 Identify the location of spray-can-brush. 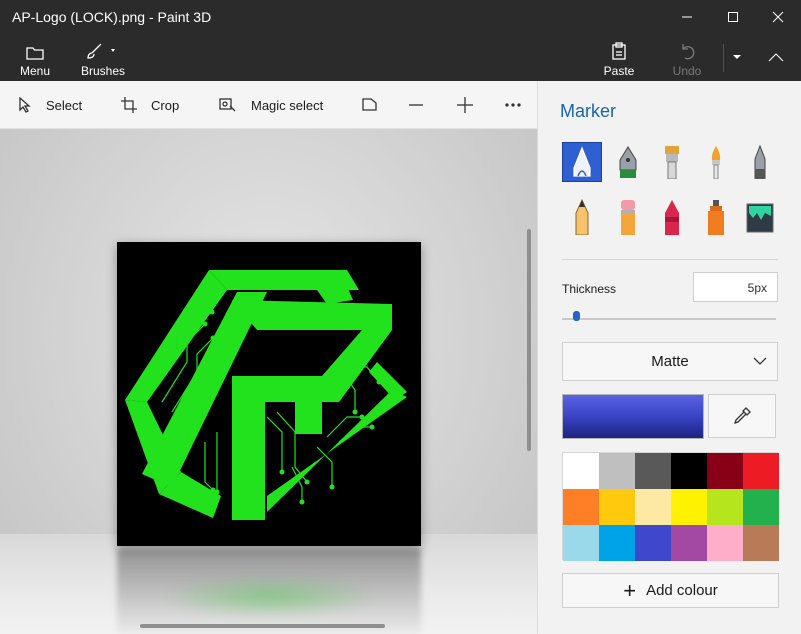
(716, 217).